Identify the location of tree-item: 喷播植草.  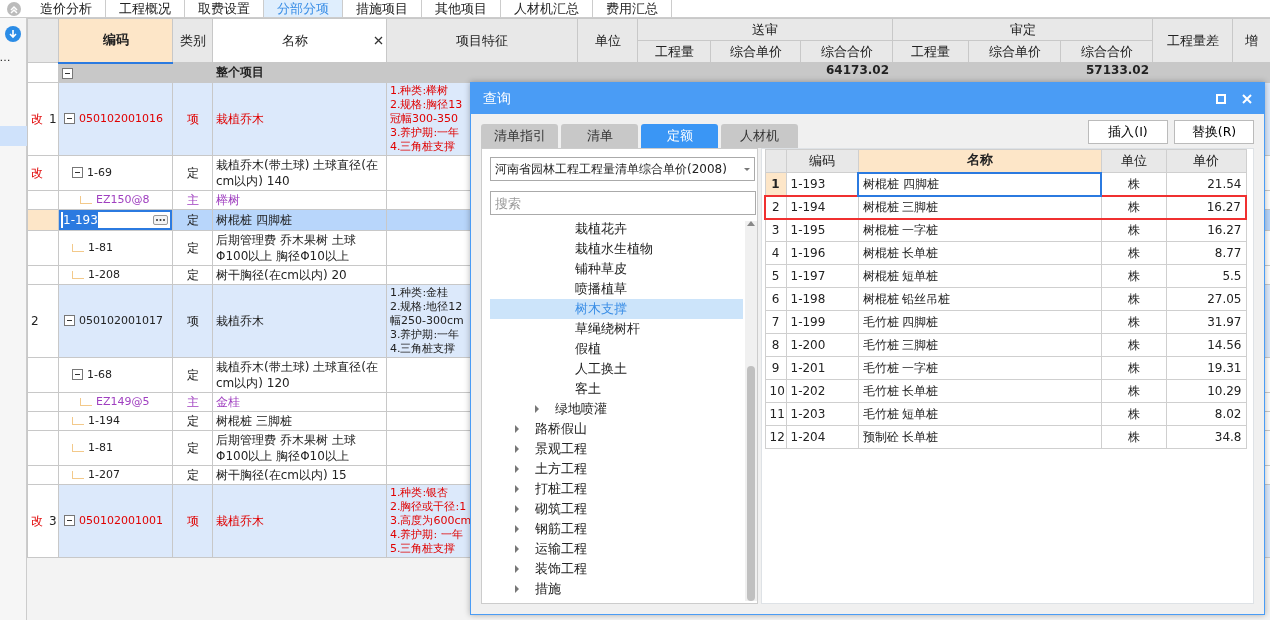
(616, 289).